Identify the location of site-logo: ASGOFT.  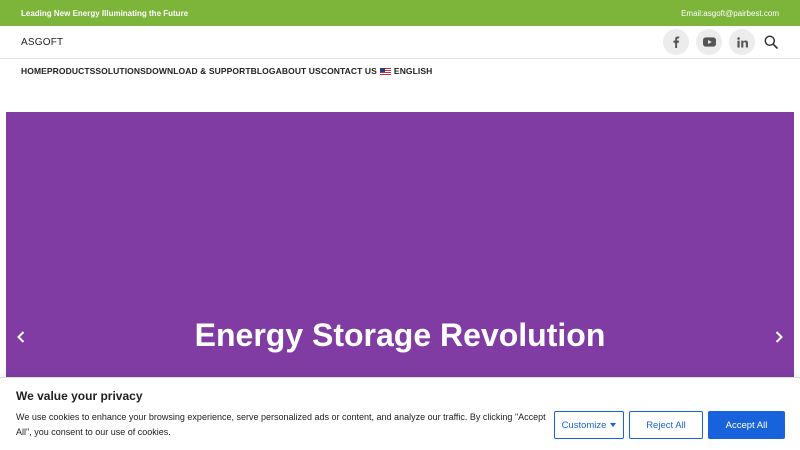
(42, 42).